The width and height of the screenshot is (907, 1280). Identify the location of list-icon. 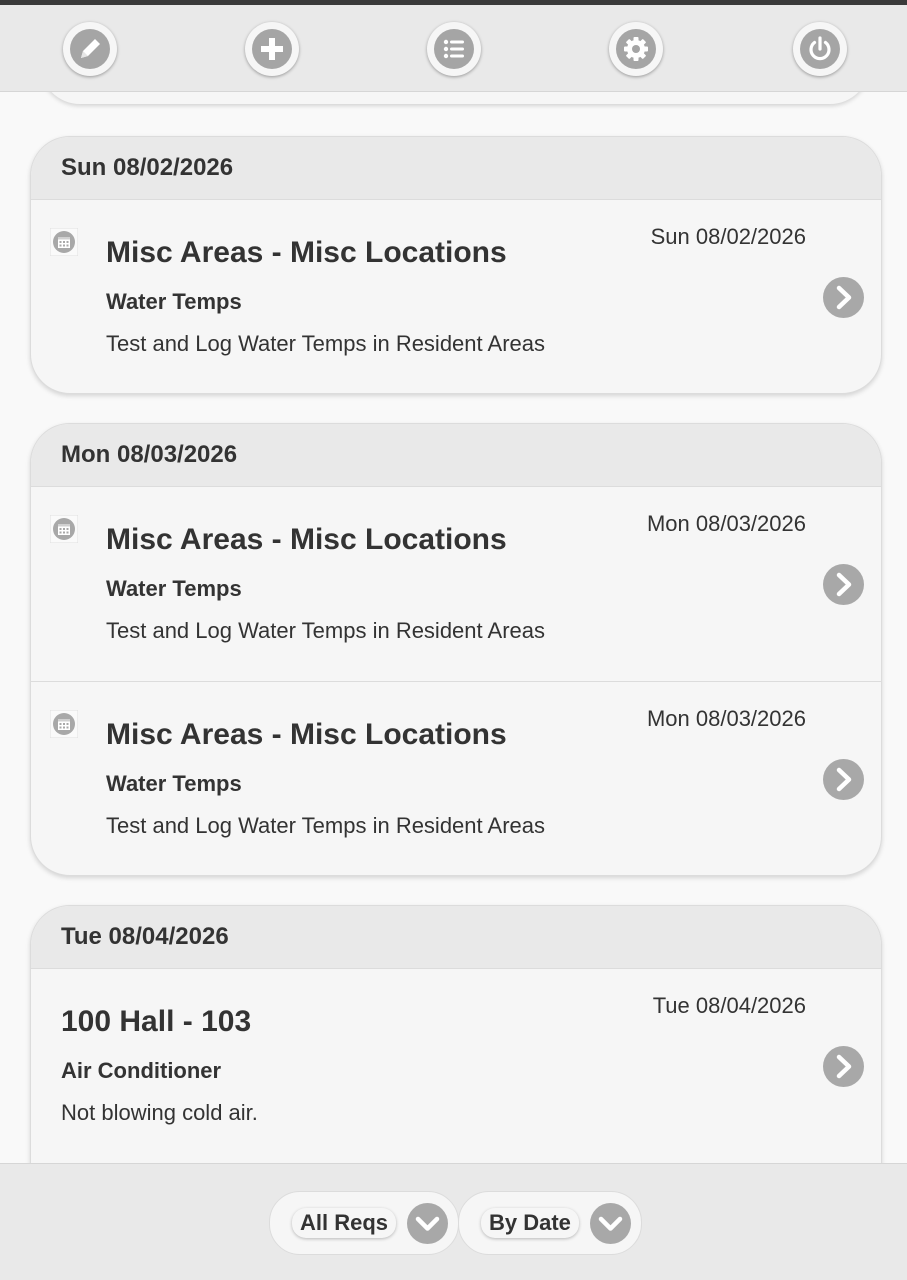
(453, 49).